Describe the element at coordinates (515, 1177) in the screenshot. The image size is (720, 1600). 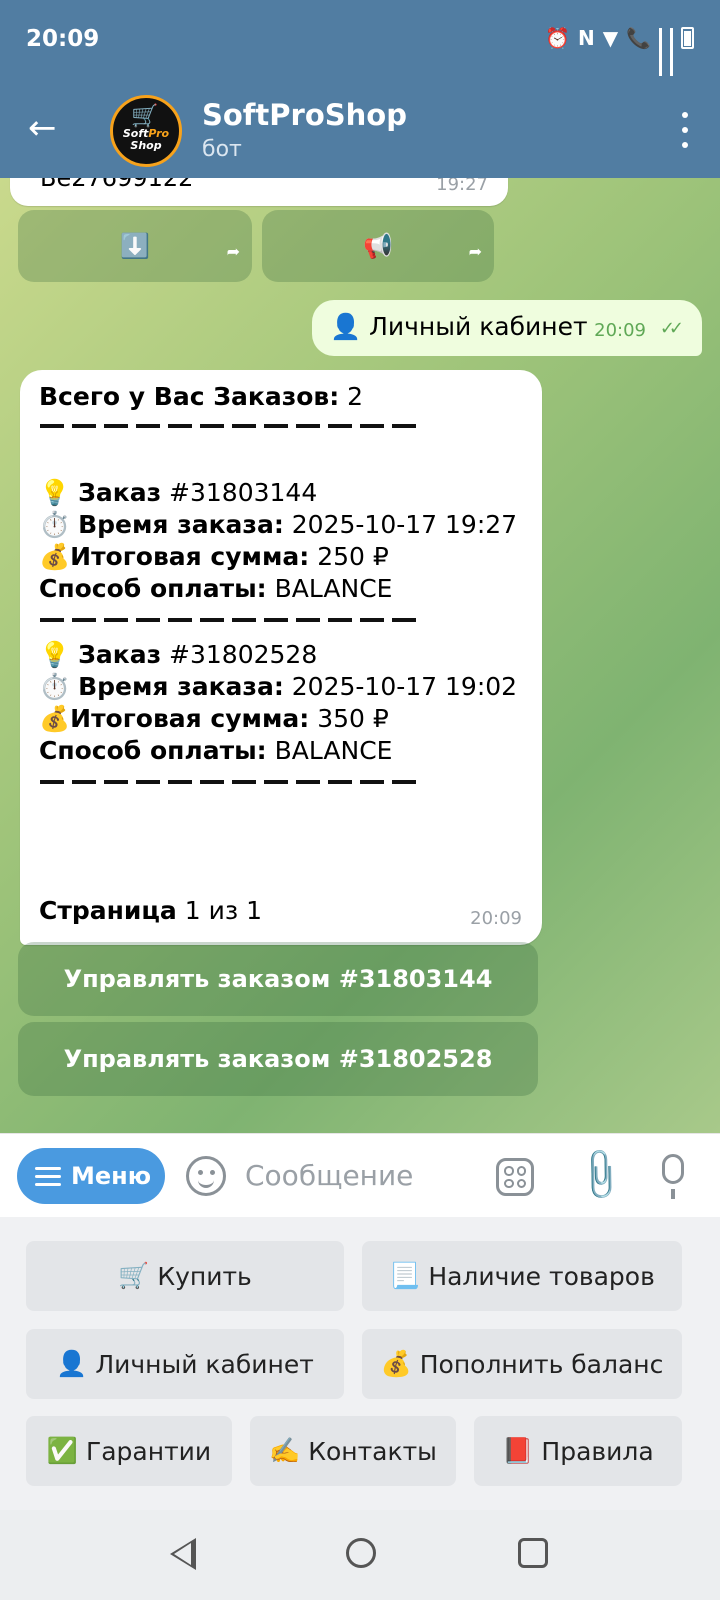
I see `bot-keyboard-icon` at that location.